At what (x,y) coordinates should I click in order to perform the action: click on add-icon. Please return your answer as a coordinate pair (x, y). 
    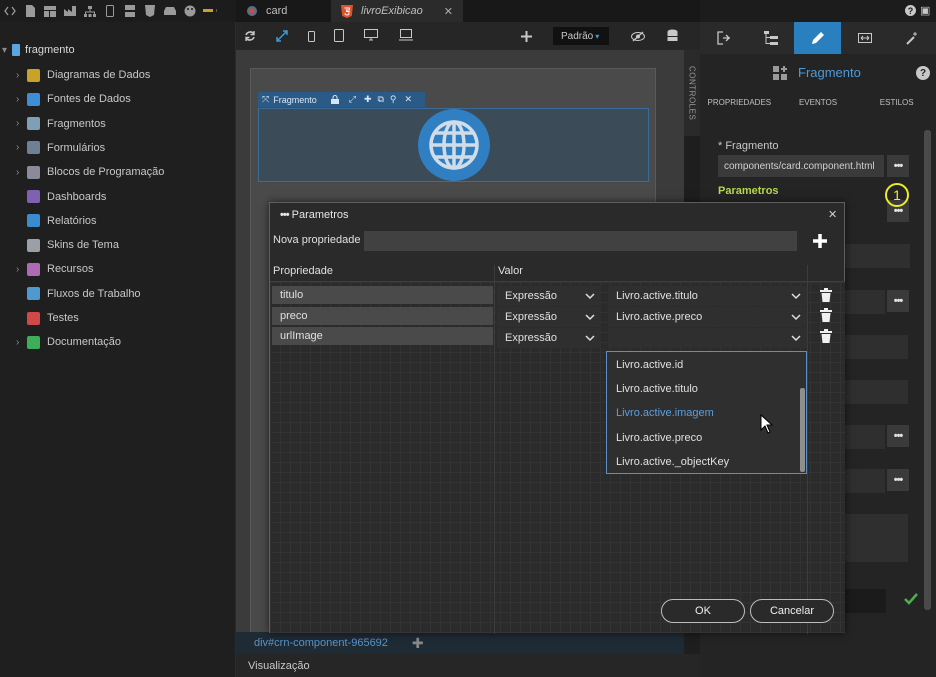
    Looking at the image, I should click on (526, 36).